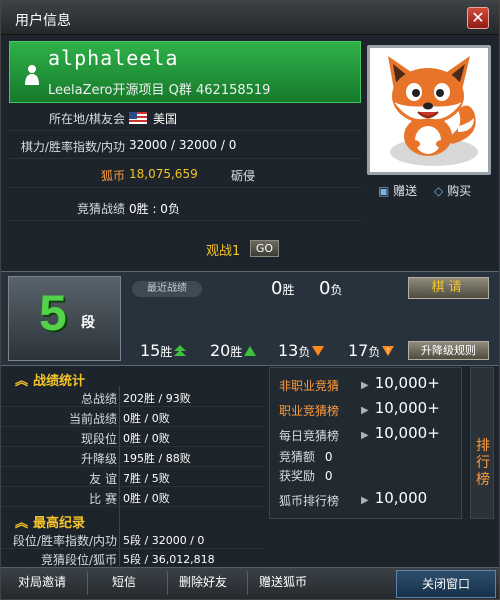 The height and width of the screenshot is (600, 500). Describe the element at coordinates (250, 18) in the screenshot. I see `title-bar: 用户信息 ✕` at that location.